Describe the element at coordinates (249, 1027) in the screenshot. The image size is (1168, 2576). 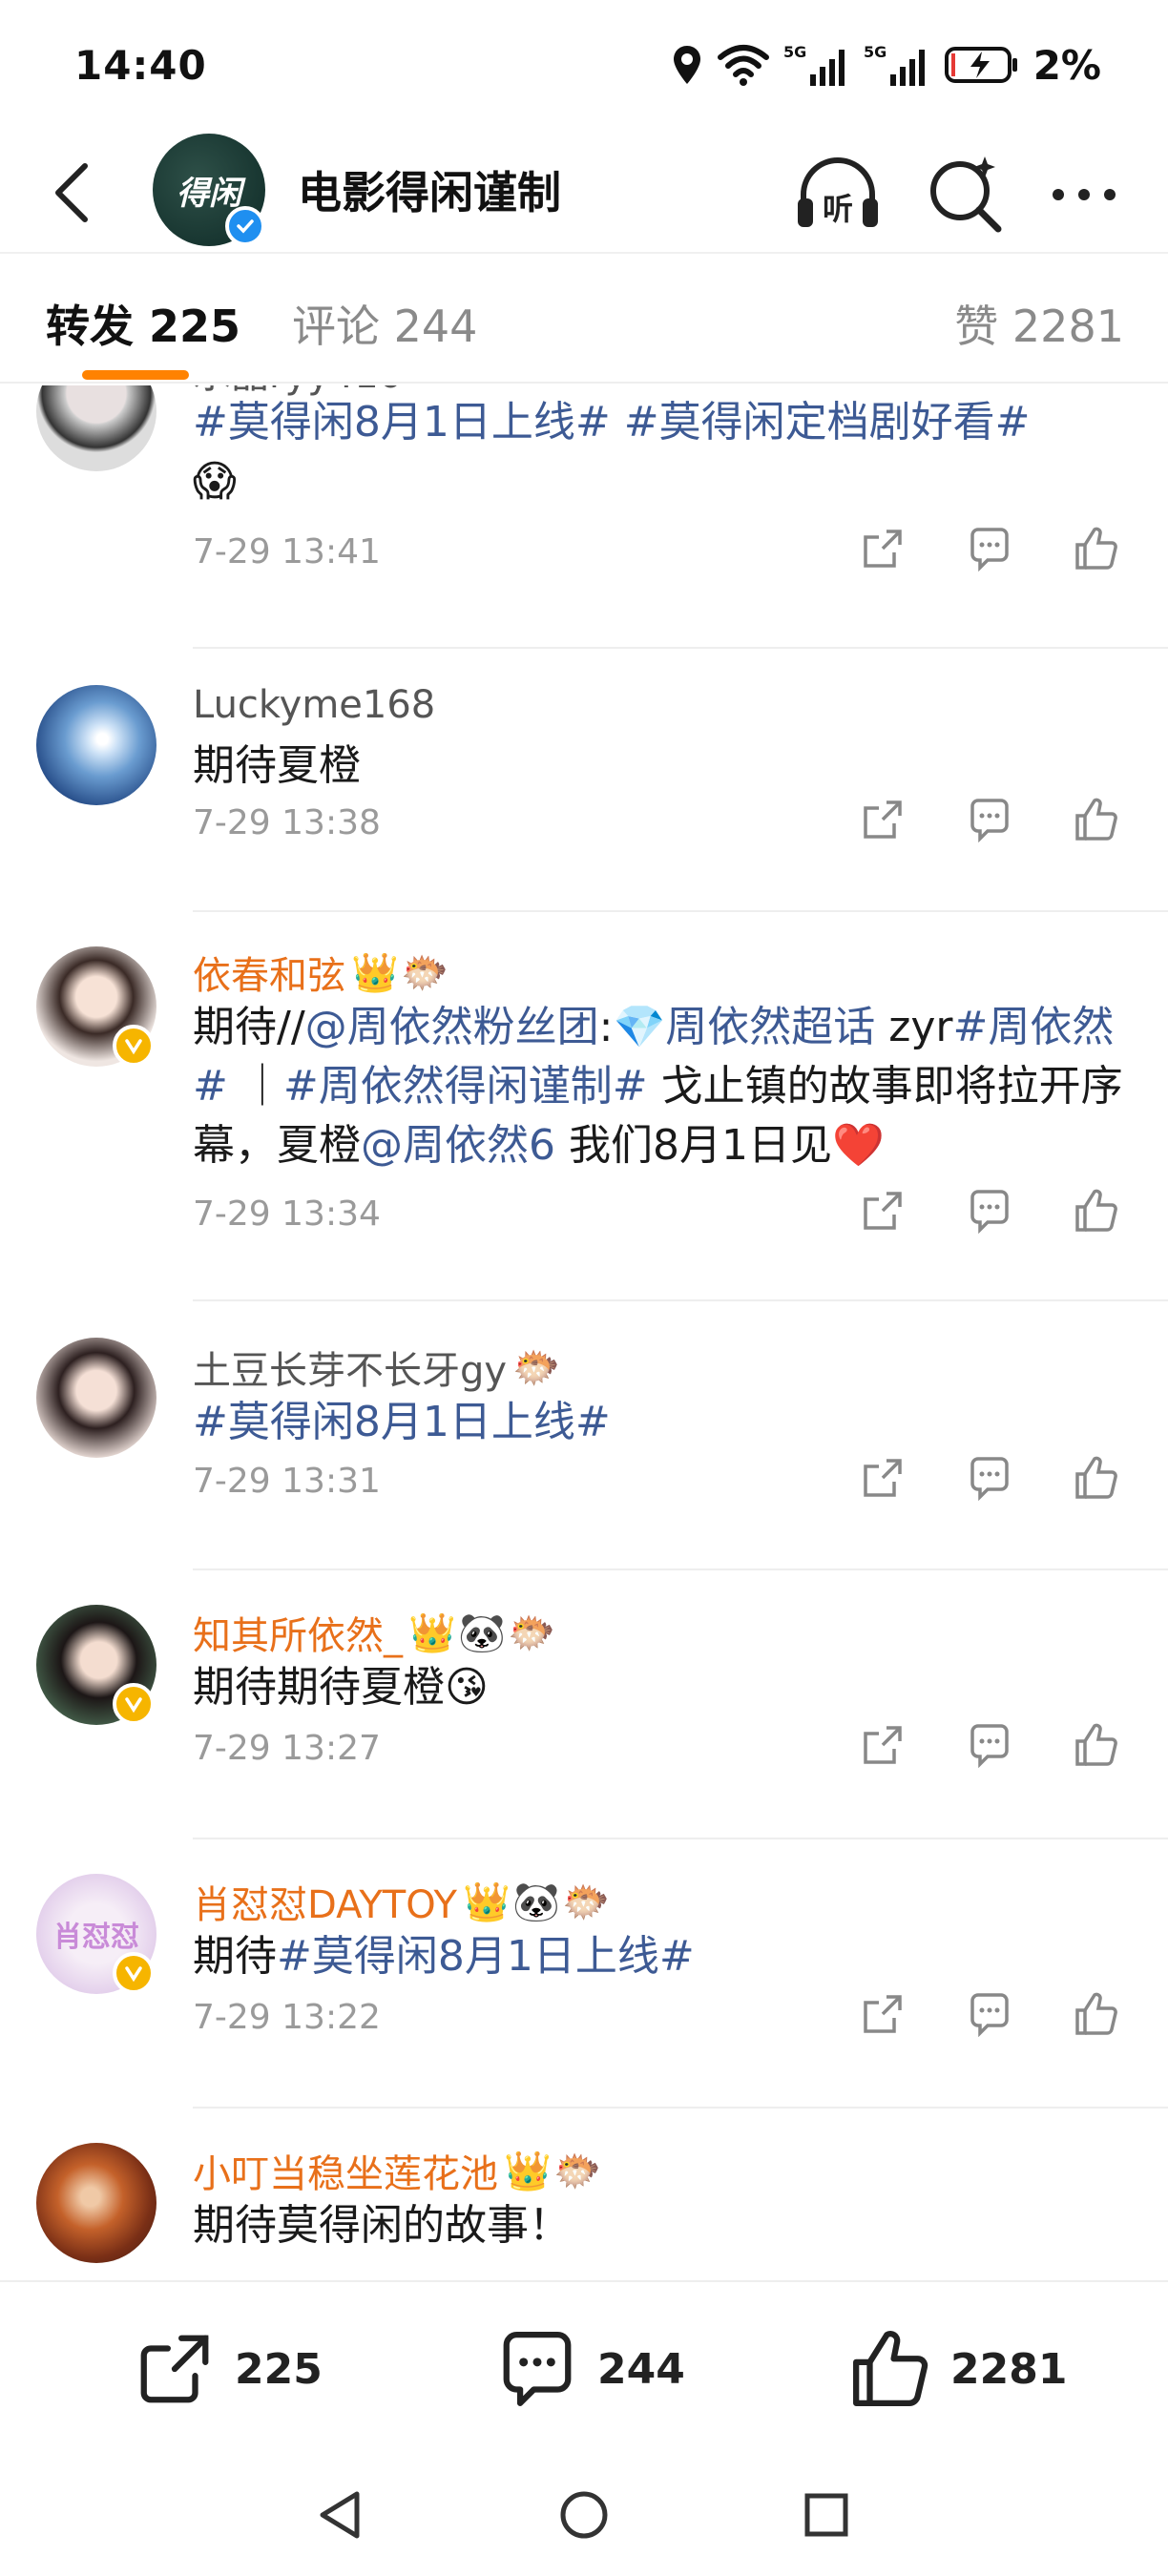
I see `text-segment: 期待//` at that location.